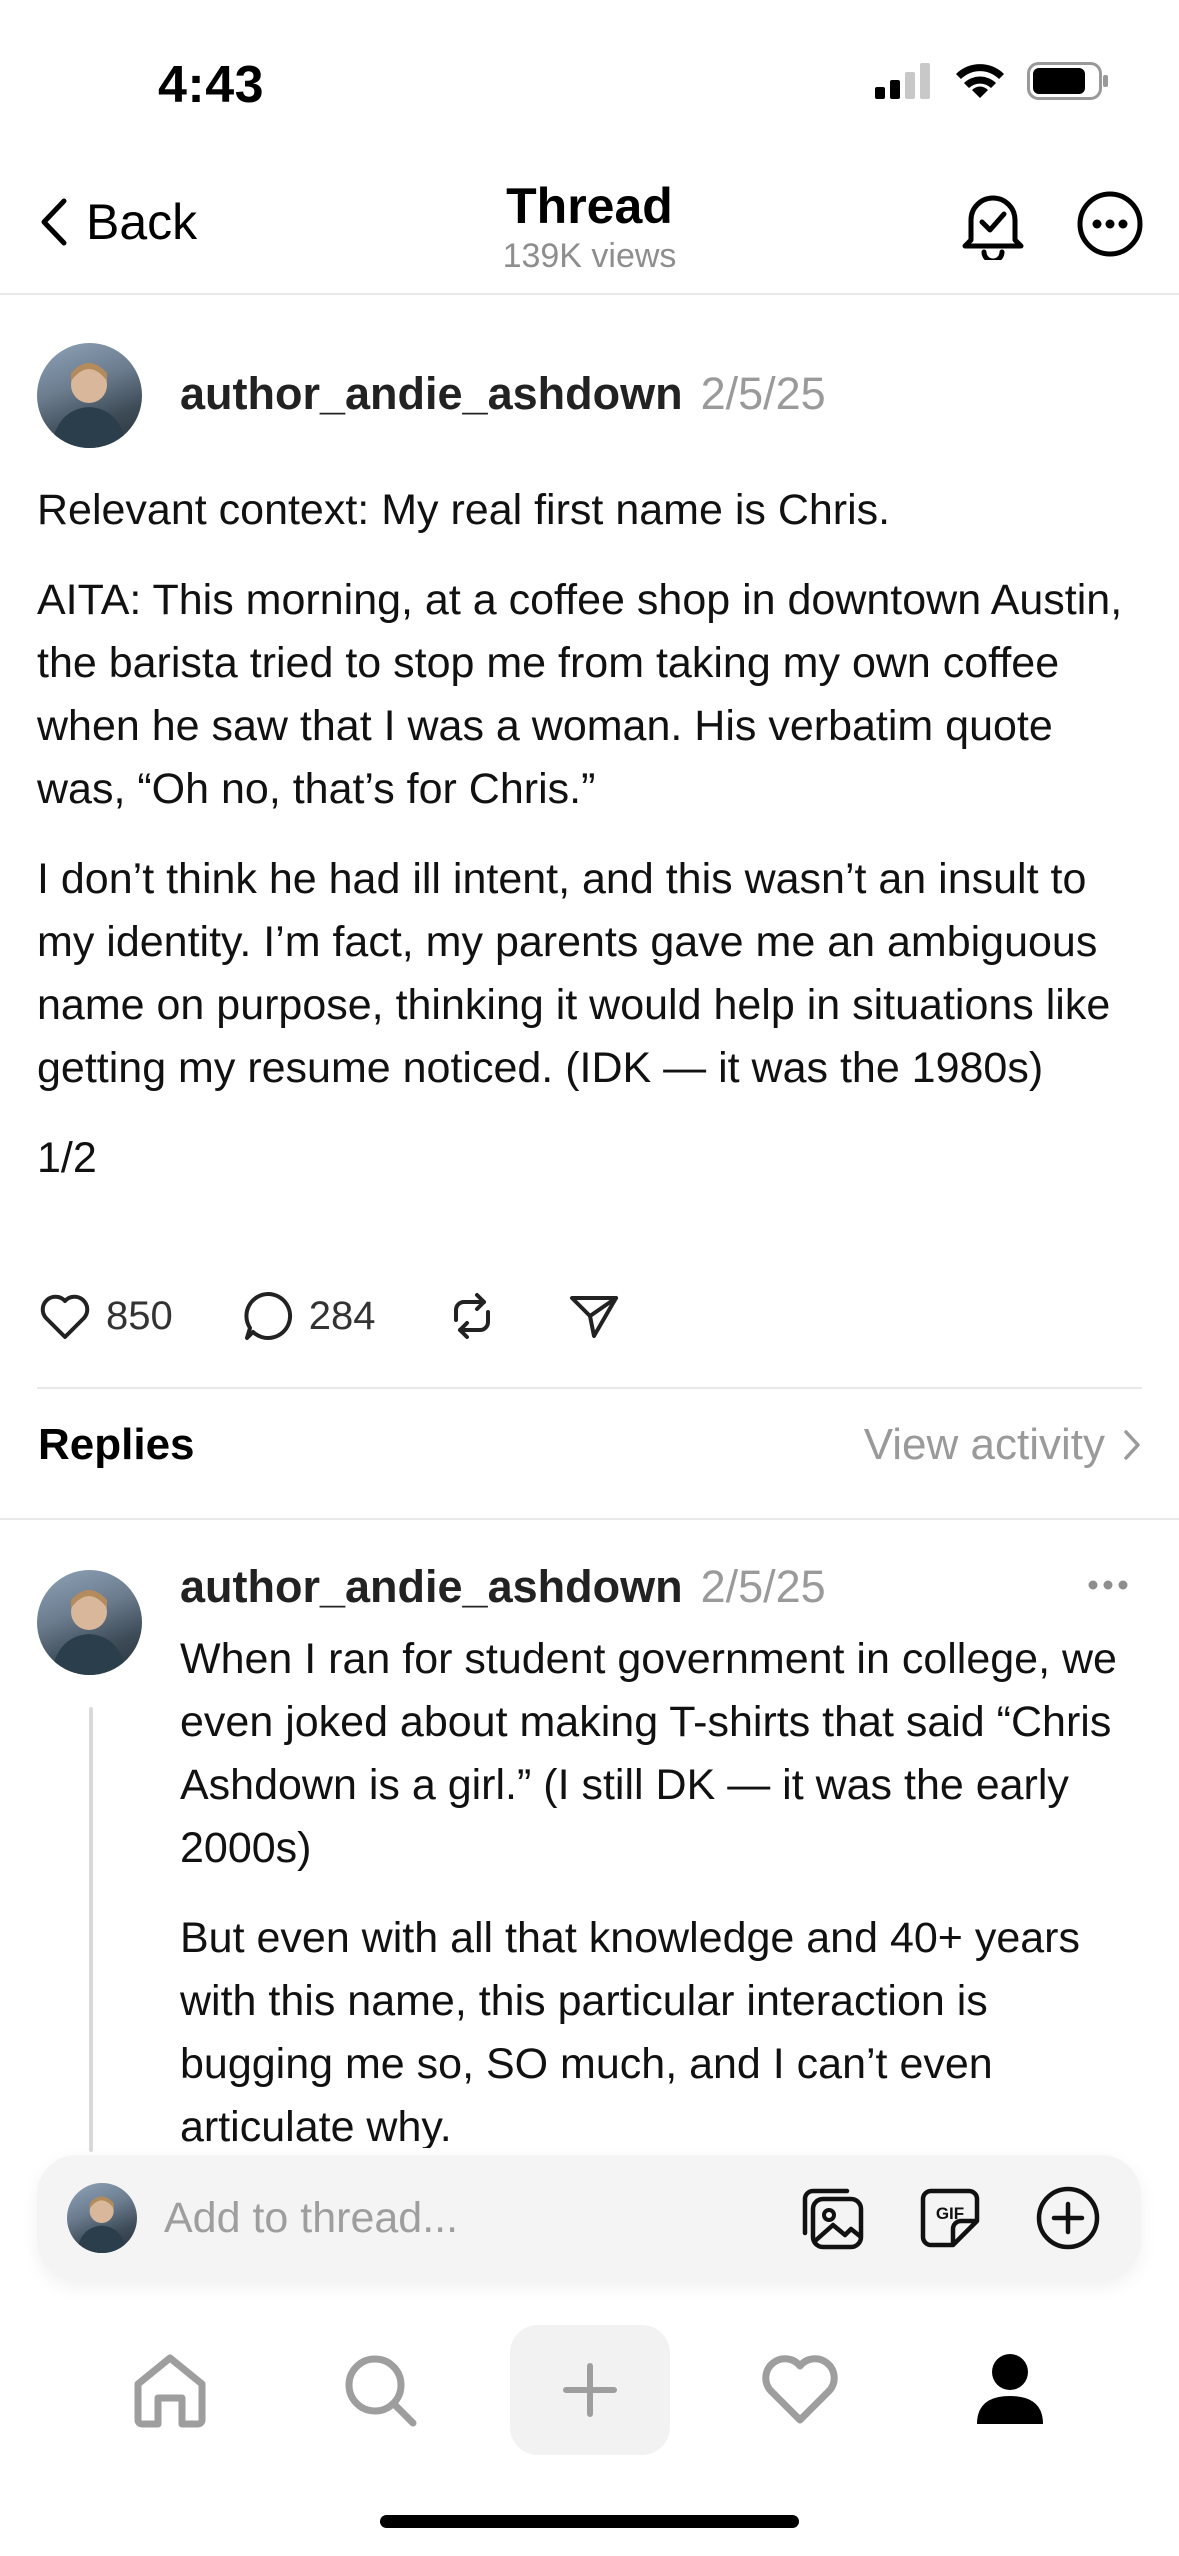 The image size is (1179, 2556). I want to click on comment-icon, so click(268, 1315).